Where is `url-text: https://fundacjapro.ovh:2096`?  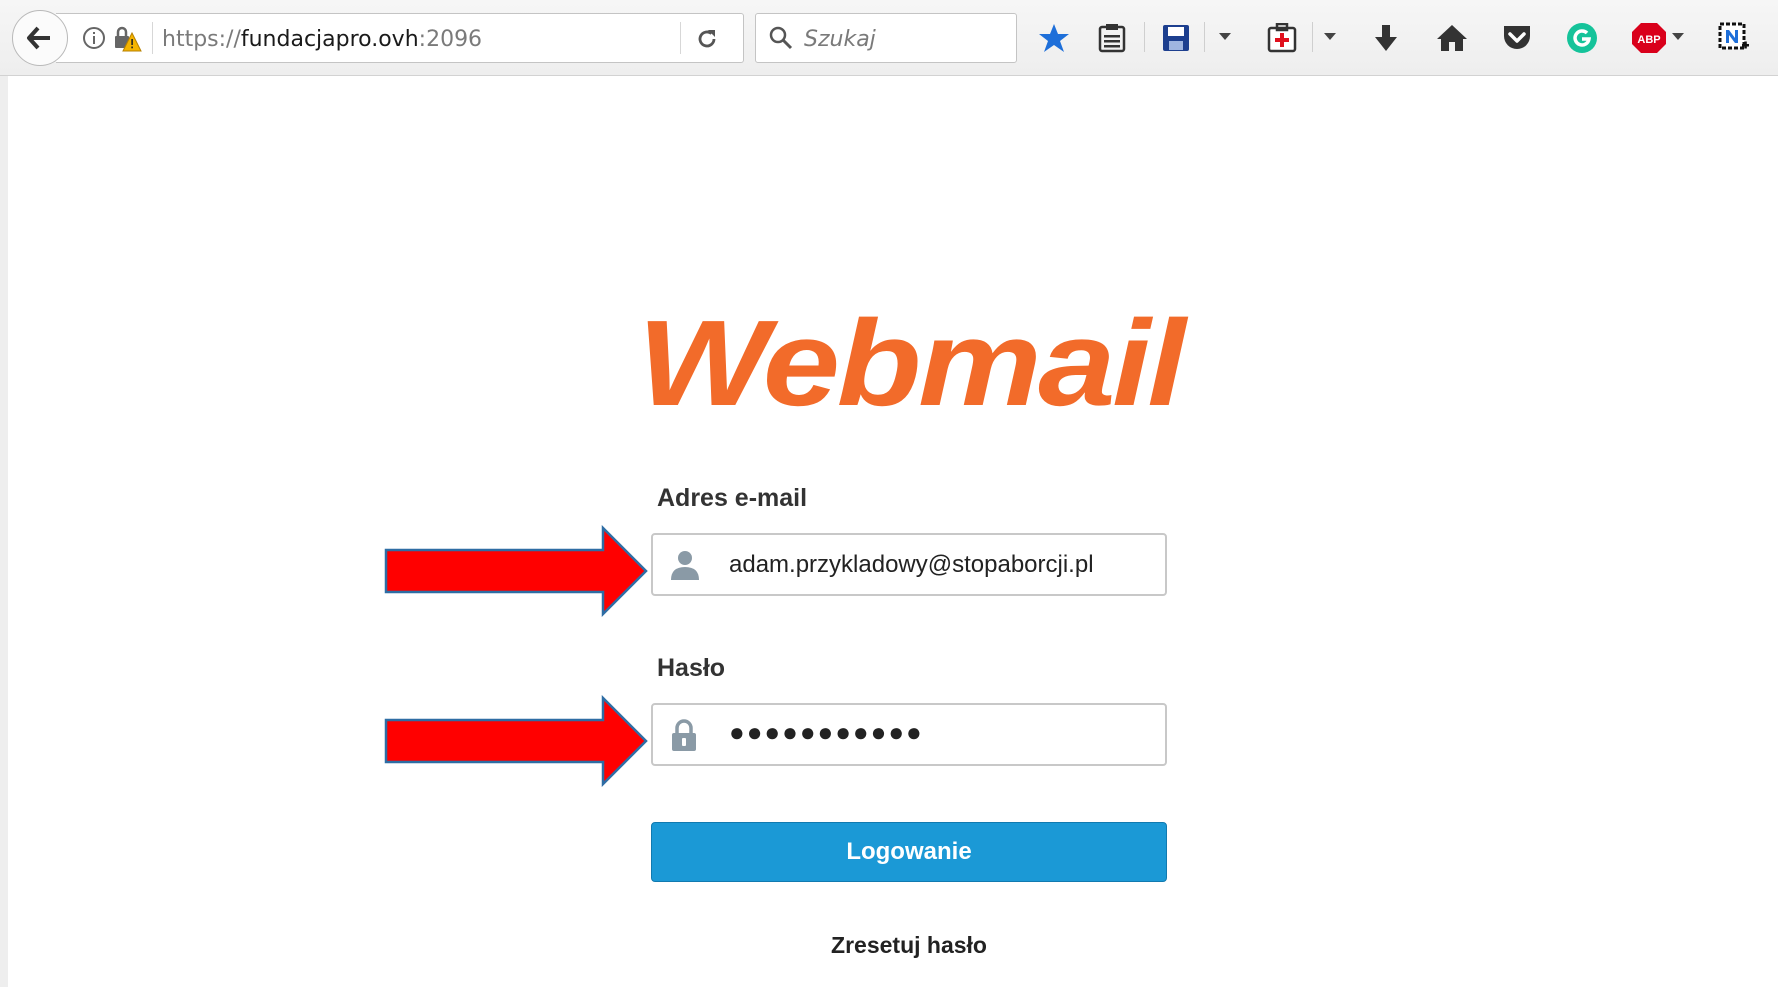
url-text: https://fundacjapro.ovh:2096 is located at coordinates (322, 39).